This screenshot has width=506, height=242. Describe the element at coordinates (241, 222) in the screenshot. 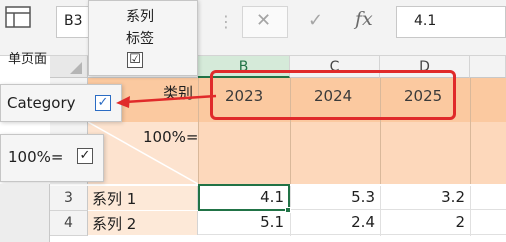

I see `cell-b4: 5.1` at that location.